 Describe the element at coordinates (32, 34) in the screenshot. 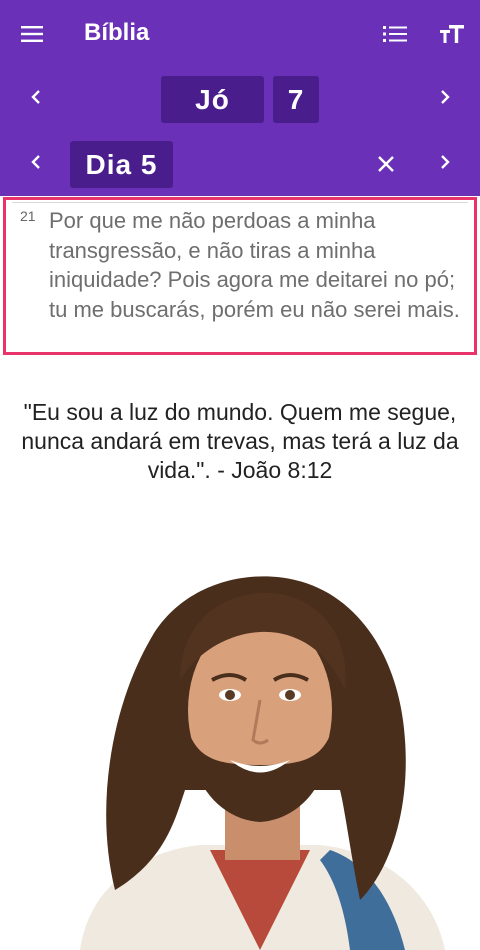

I see `hamburger-menu-icon` at that location.